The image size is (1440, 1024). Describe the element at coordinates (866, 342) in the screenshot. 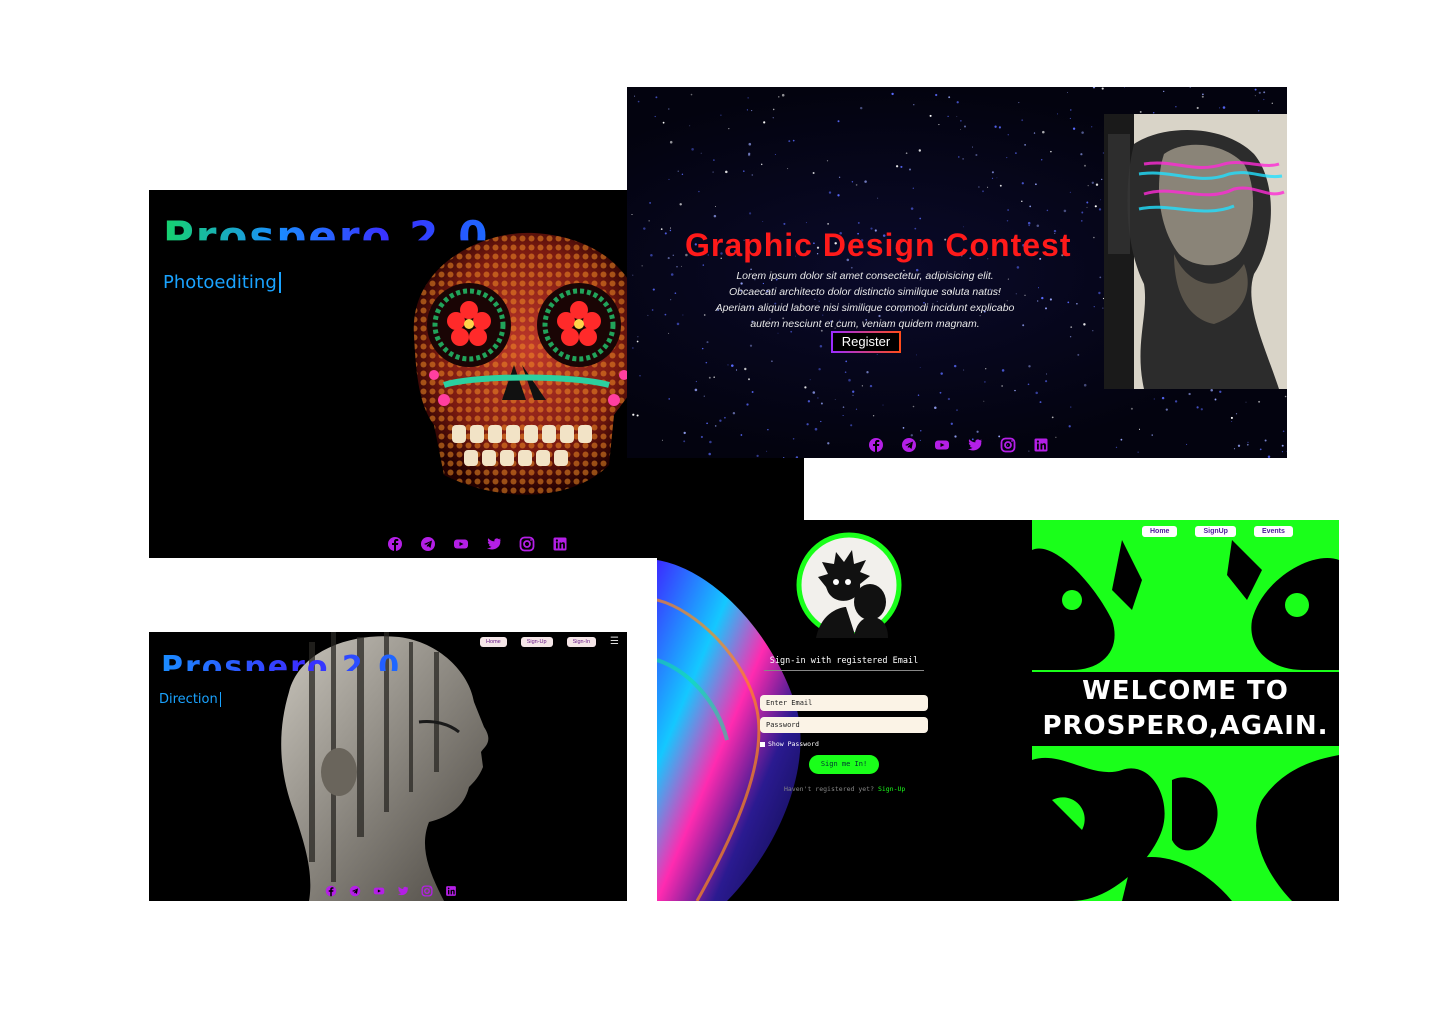

I see `register-button: Register` at that location.